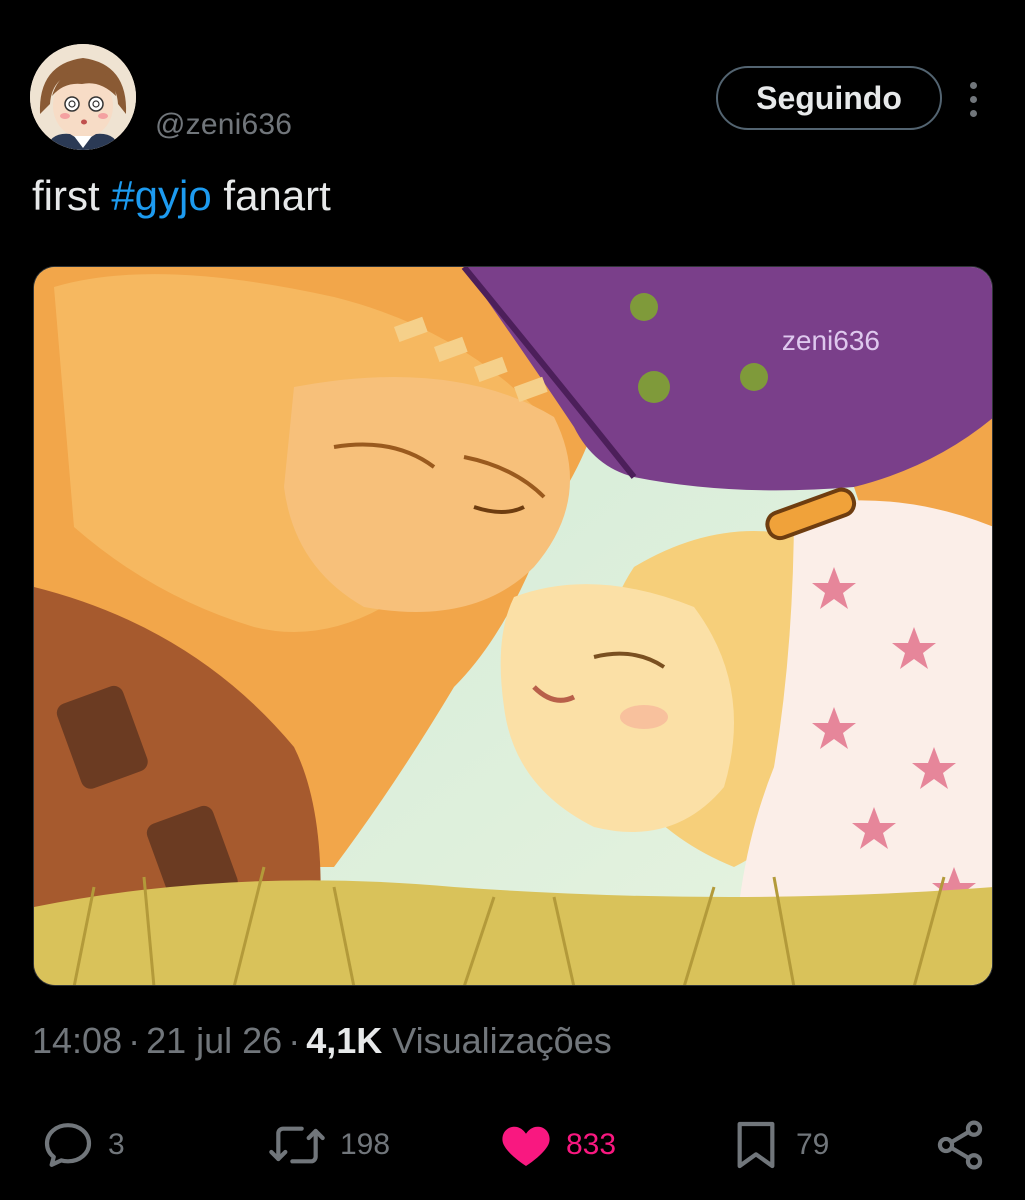 The image size is (1025, 1200). I want to click on bookmark-icon, so click(756, 1145).